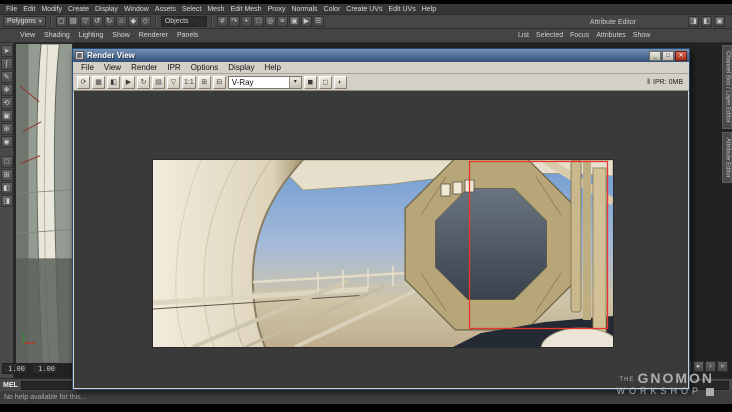 Image resolution: width=732 pixels, height=412 pixels. I want to click on close-button: ✕, so click(681, 55).